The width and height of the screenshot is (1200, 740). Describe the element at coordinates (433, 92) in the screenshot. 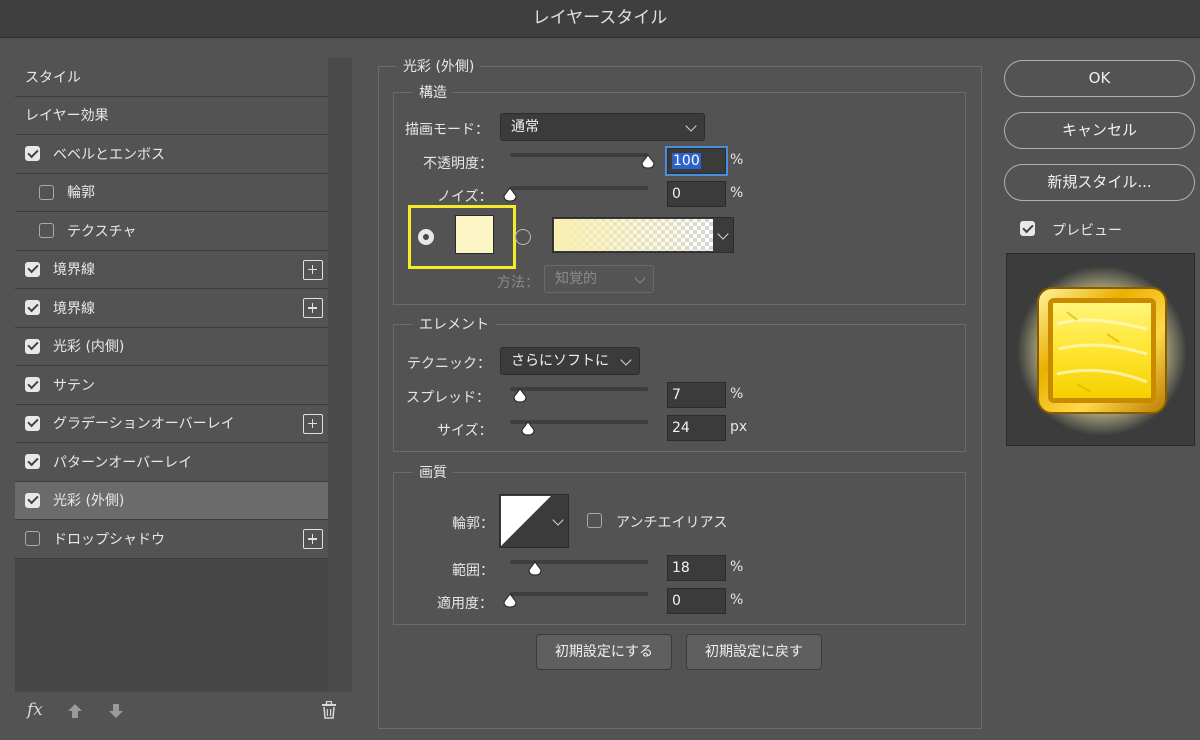

I see `structure-title: 構造` at that location.